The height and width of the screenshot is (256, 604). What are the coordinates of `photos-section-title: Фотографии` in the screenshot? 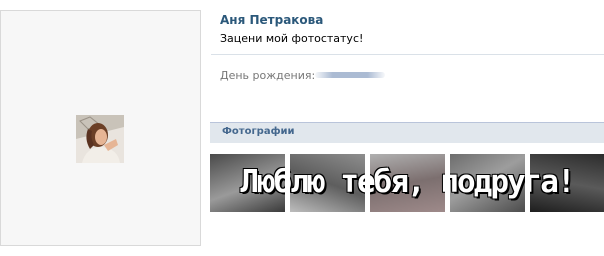 It's located at (258, 131).